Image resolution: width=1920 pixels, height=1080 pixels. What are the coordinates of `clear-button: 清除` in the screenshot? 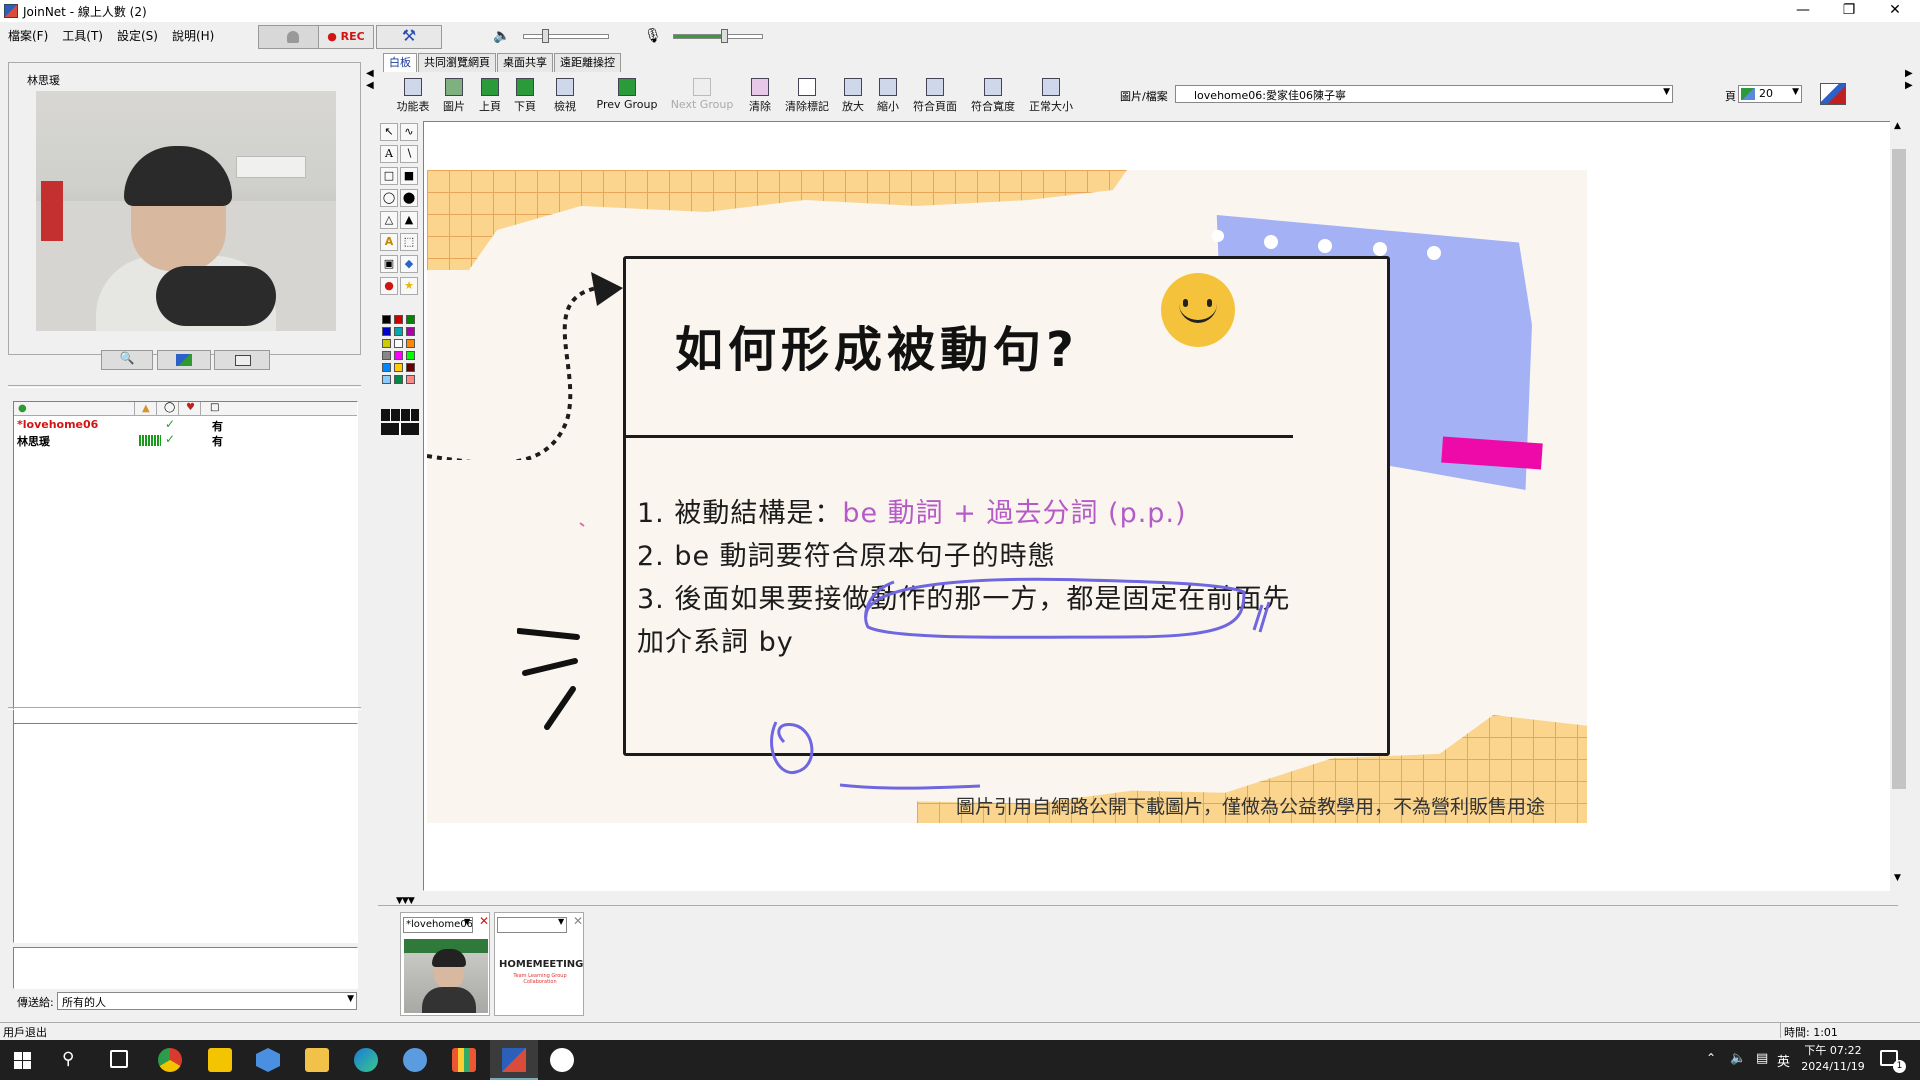 It's located at (760, 96).